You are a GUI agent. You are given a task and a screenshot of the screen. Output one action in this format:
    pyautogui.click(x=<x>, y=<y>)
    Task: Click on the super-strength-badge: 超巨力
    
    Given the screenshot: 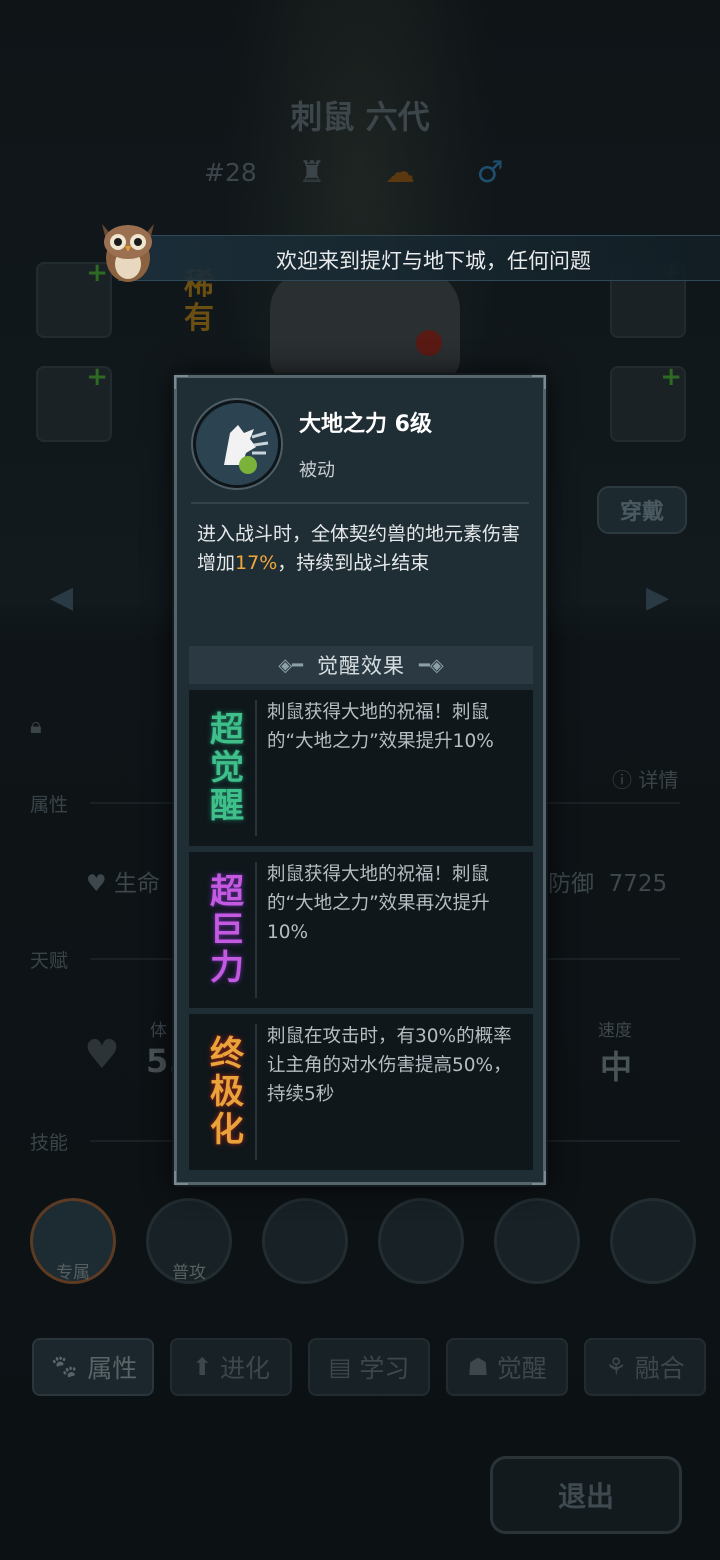 What is the action you would take?
    pyautogui.click(x=228, y=930)
    